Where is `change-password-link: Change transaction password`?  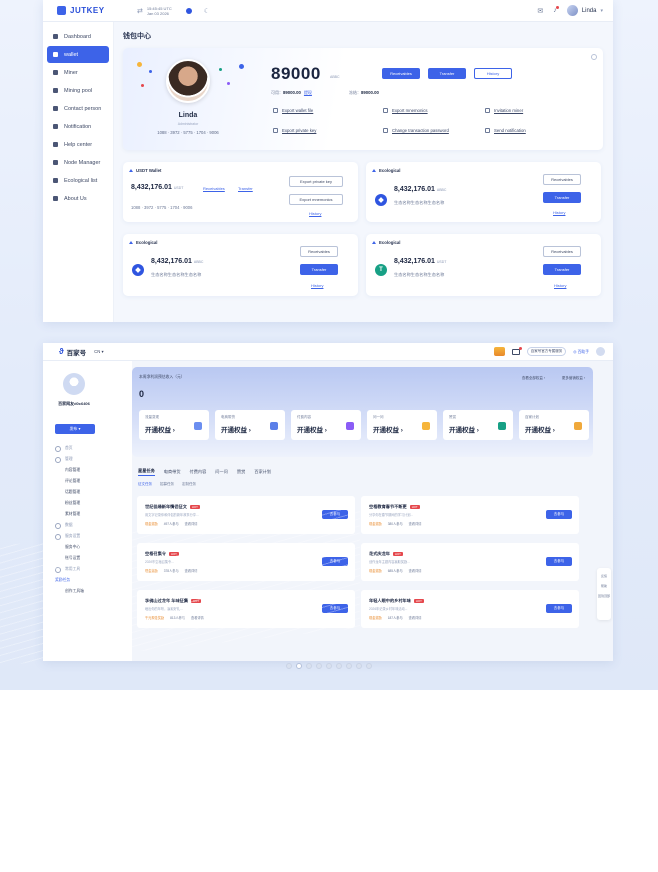 change-password-link: Change transaction password is located at coordinates (416, 130).